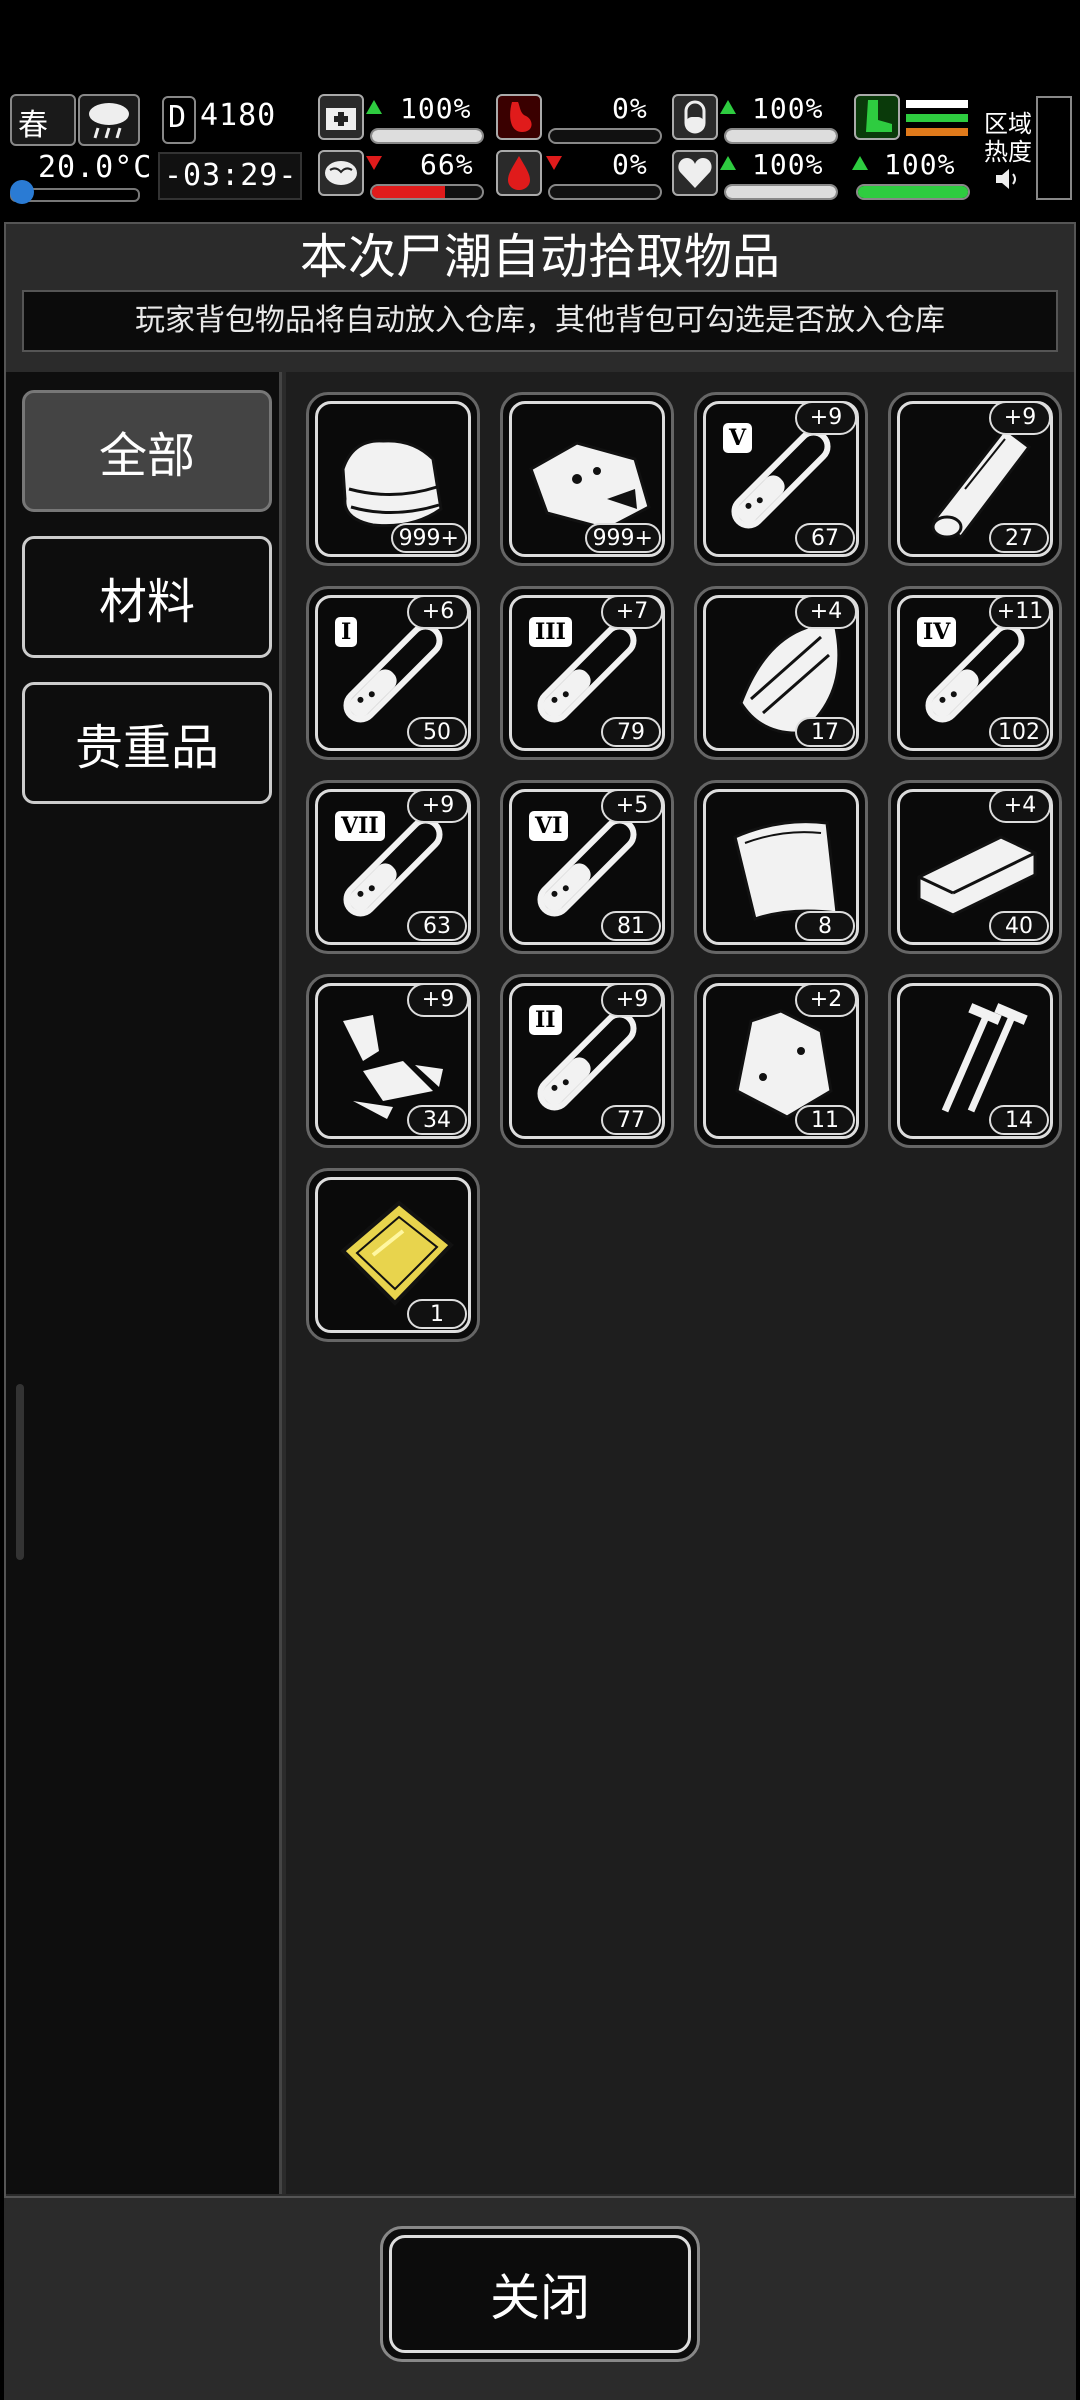 Image resolution: width=1080 pixels, height=2400 pixels. What do you see at coordinates (393, 1255) in the screenshot?
I see `item-slot: 1` at bounding box center [393, 1255].